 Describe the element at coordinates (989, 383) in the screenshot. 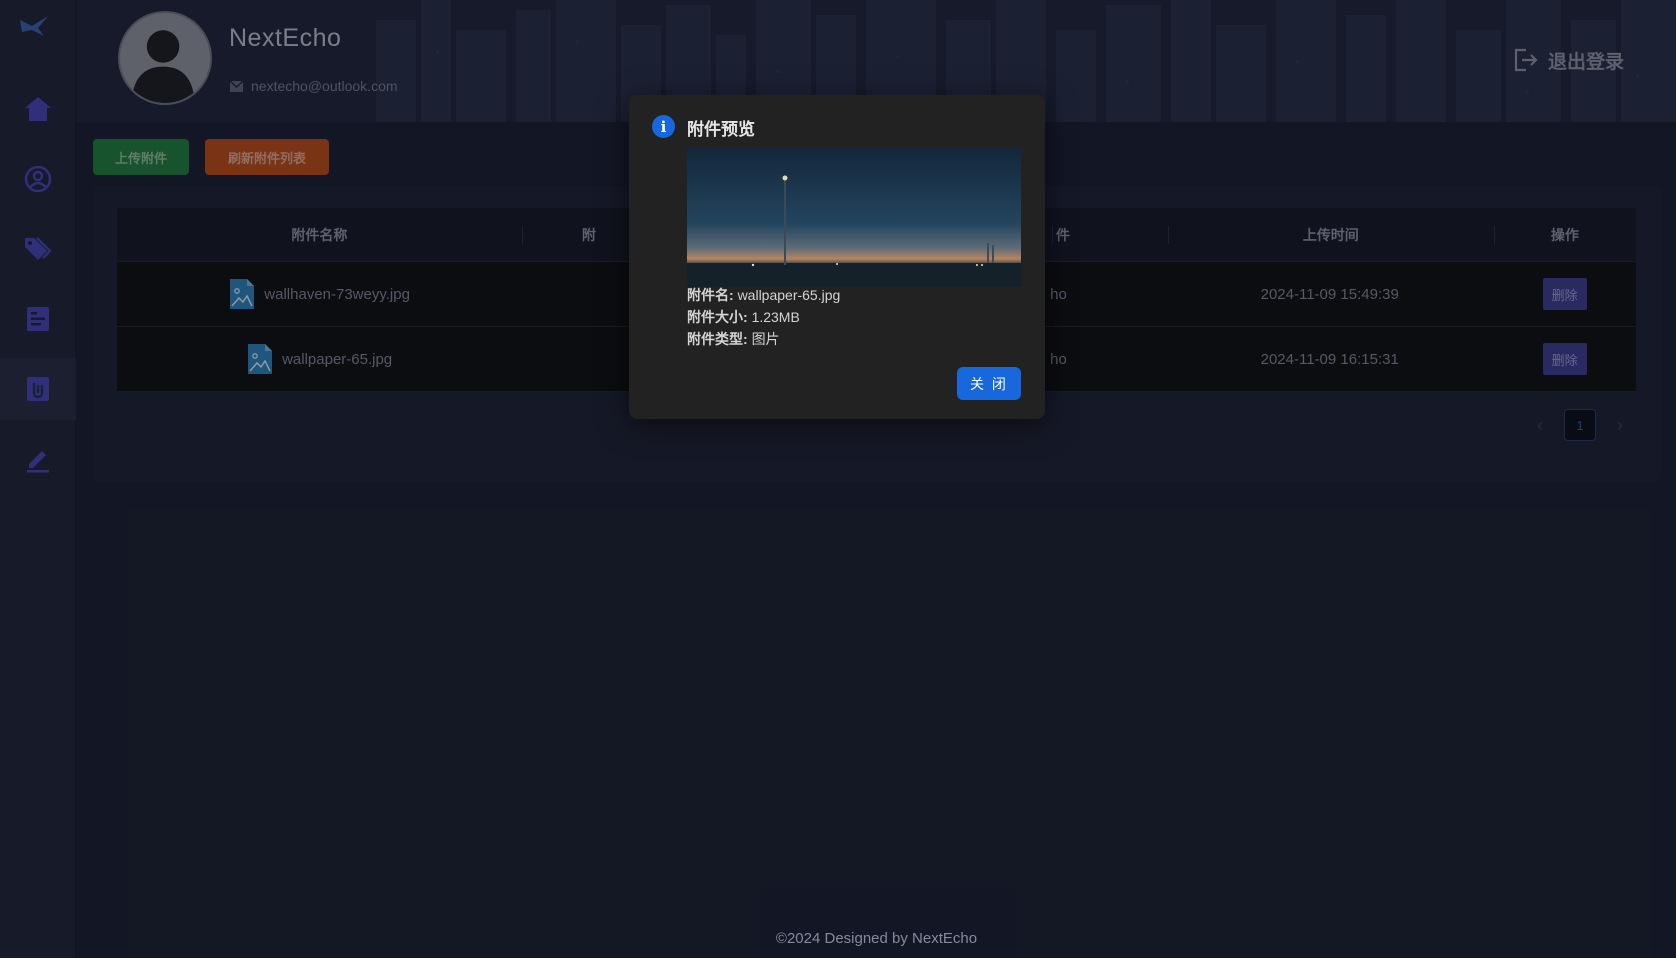

I see `close-button: 关 闭` at that location.